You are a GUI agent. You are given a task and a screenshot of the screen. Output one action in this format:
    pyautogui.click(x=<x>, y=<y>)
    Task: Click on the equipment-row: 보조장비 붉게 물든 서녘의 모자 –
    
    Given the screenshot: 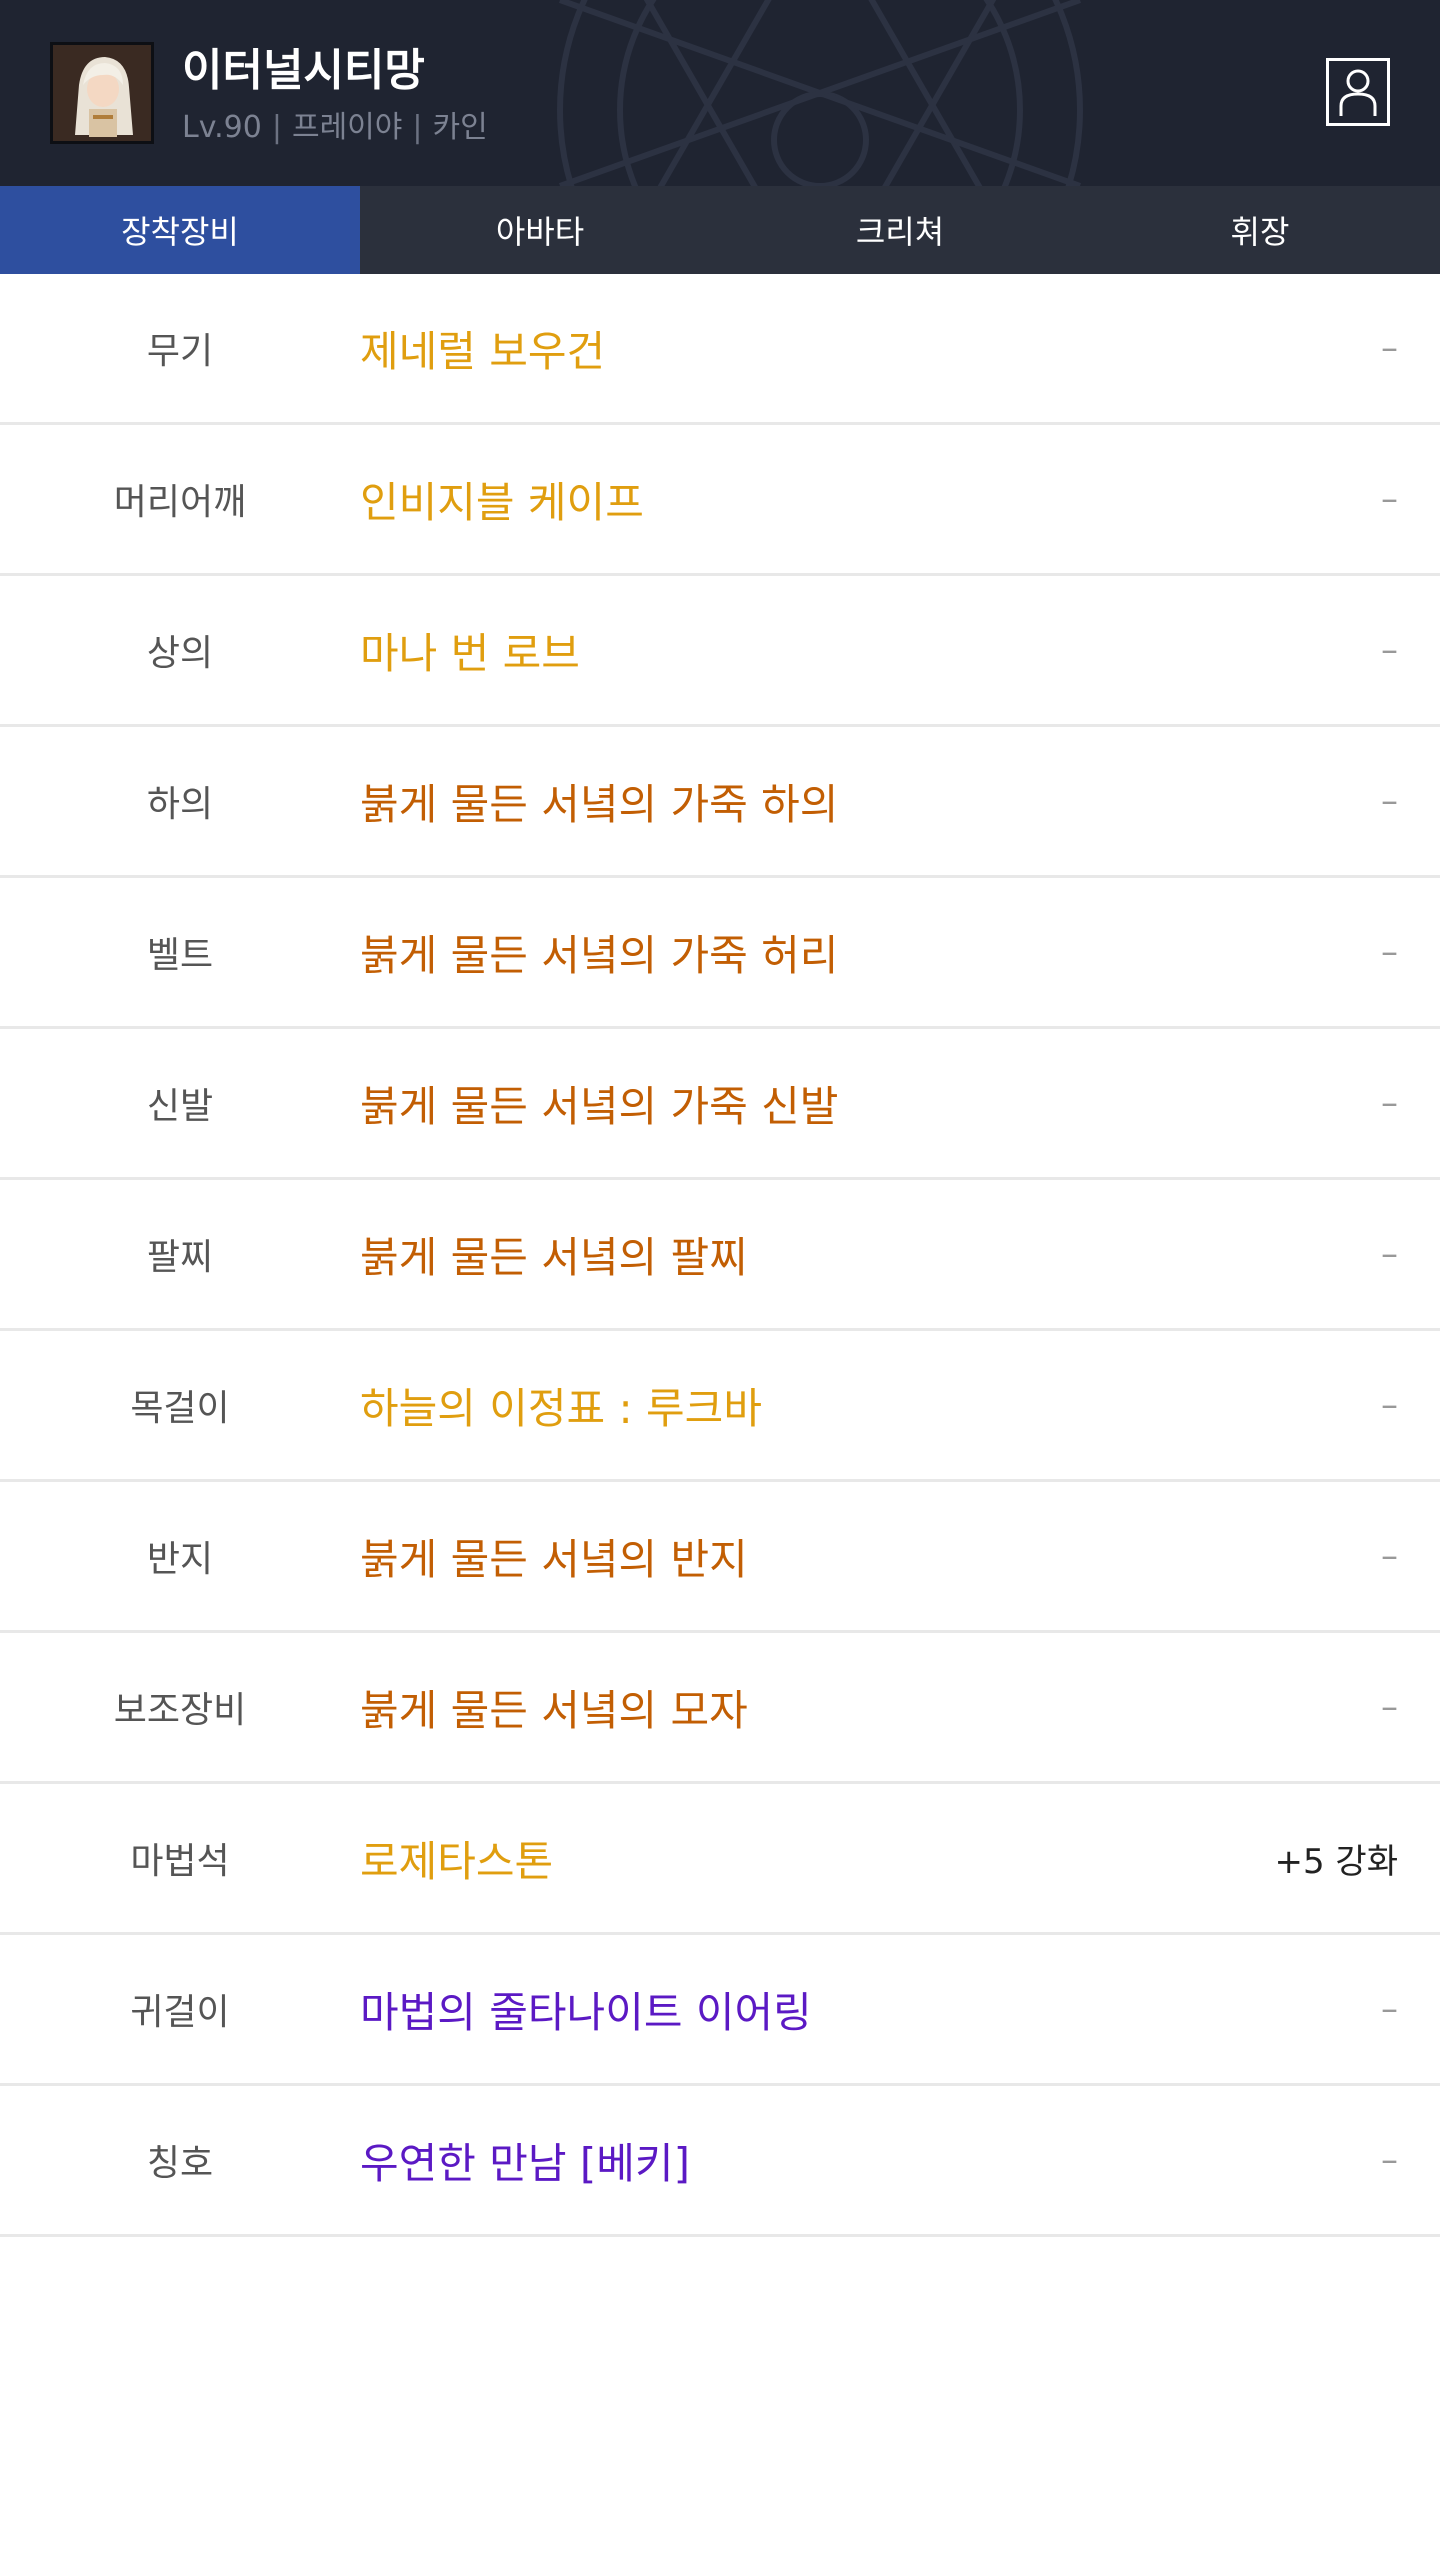 What is the action you would take?
    pyautogui.click(x=720, y=1708)
    